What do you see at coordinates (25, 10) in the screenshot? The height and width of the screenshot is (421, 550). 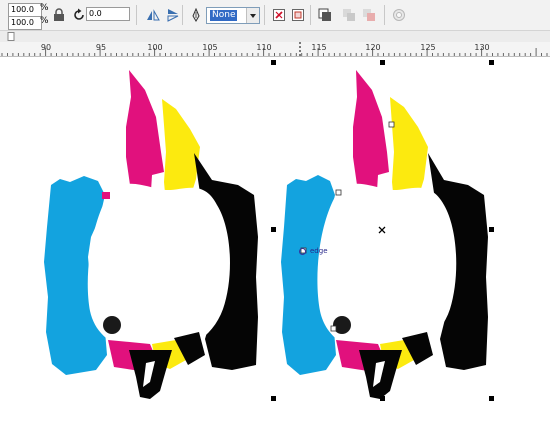 I see `scale-x-field: 100.0` at bounding box center [25, 10].